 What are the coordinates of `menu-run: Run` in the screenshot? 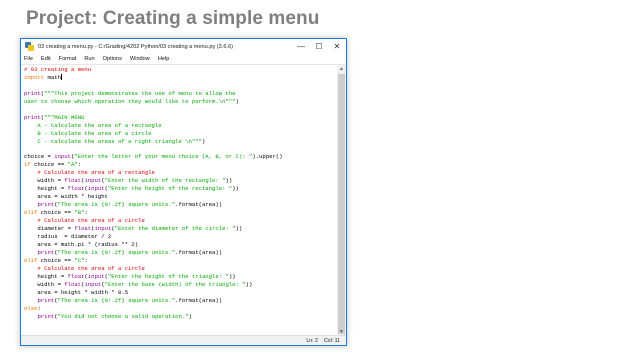 It's located at (89, 59).